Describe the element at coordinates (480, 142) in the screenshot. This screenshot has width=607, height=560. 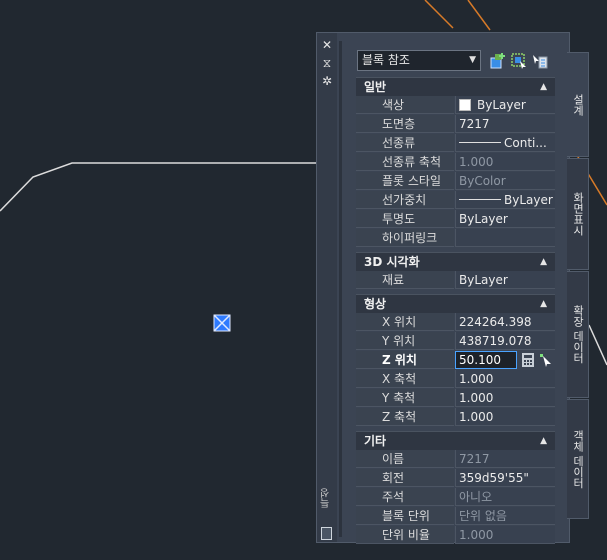
I see `linetype-preview-icon` at that location.